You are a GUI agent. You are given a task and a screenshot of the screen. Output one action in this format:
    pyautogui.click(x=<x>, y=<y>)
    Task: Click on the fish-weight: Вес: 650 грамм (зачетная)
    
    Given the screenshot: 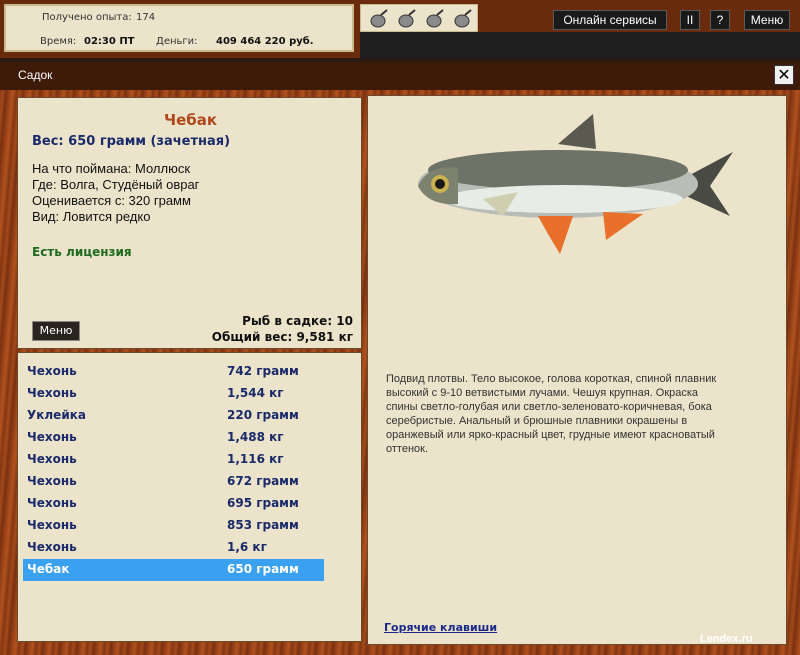 What is the action you would take?
    pyautogui.click(x=131, y=141)
    